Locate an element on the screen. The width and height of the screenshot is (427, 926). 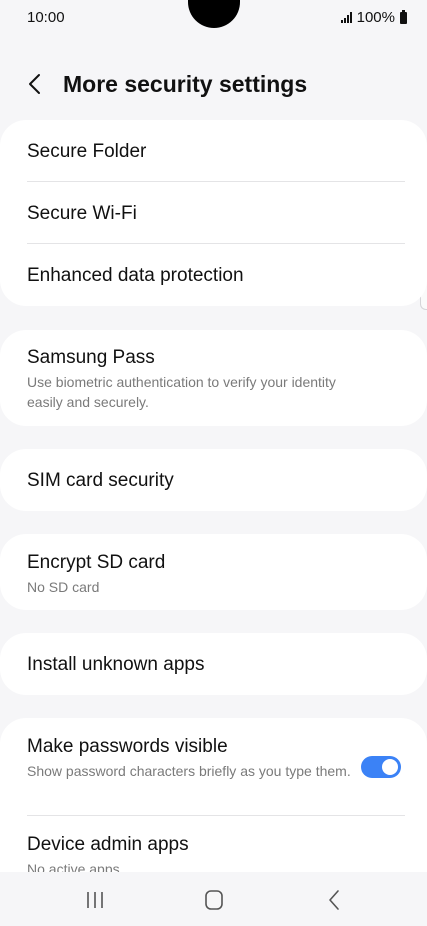
item-title: Encrypt SD card is located at coordinates (96, 562).